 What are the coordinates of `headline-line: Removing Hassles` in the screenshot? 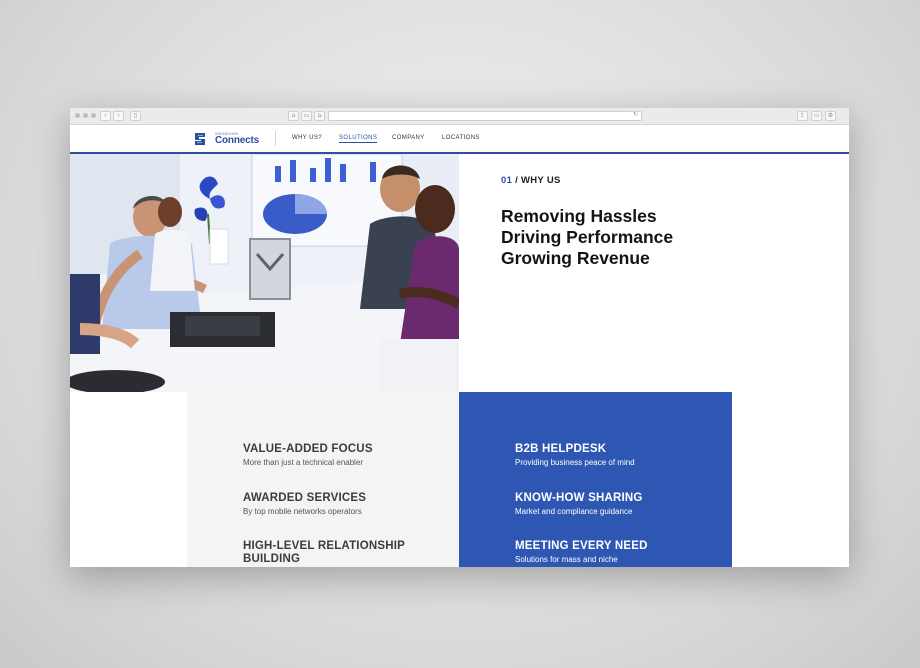 It's located at (579, 216).